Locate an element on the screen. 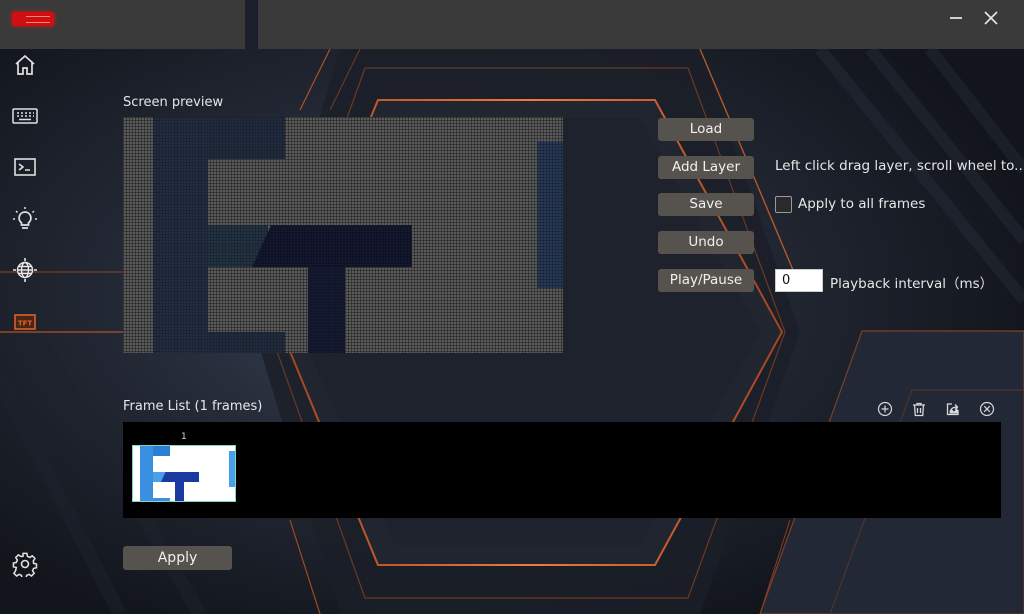  export-frame-button is located at coordinates (953, 409).